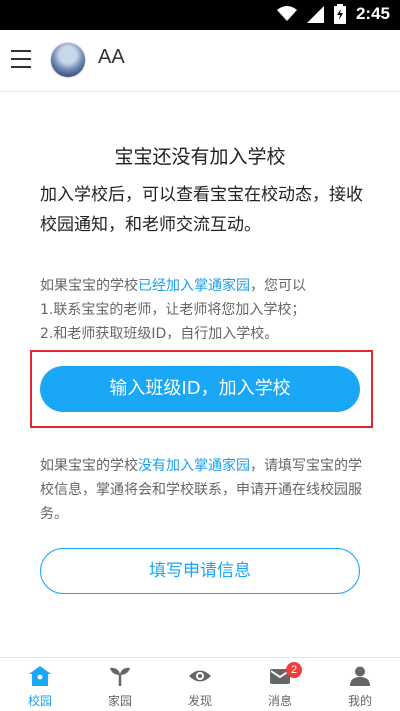 The height and width of the screenshot is (711, 400). What do you see at coordinates (40, 676) in the screenshot?
I see `school-icon` at bounding box center [40, 676].